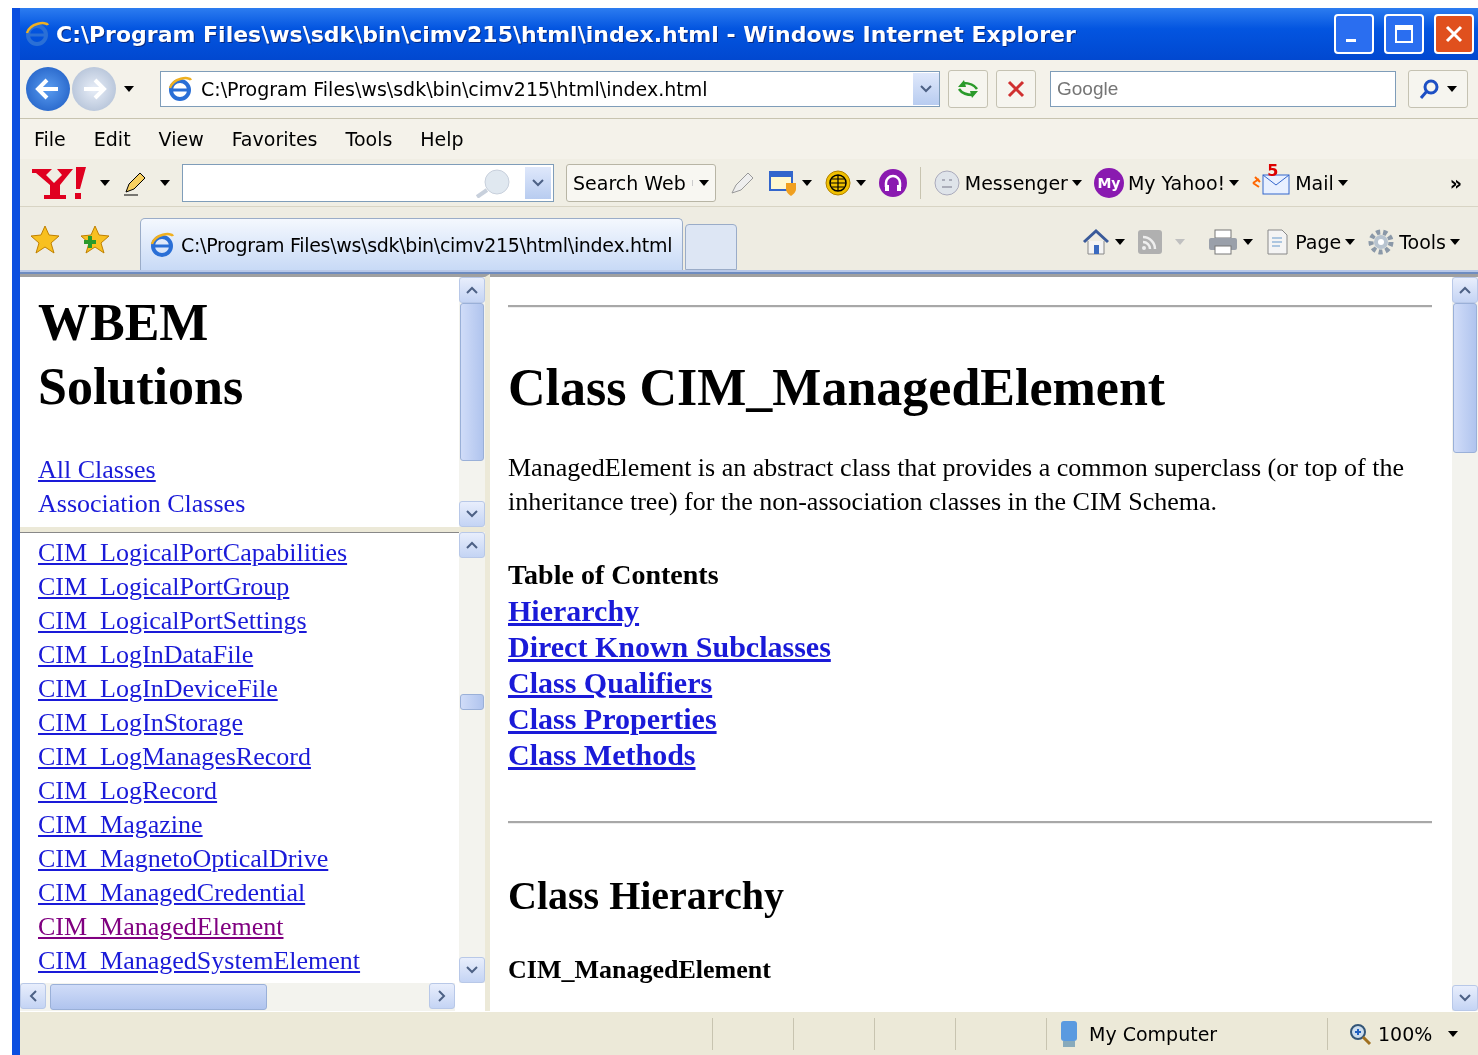 The image size is (1478, 1055). What do you see at coordinates (50, 139) in the screenshot?
I see `menu-item: File` at bounding box center [50, 139].